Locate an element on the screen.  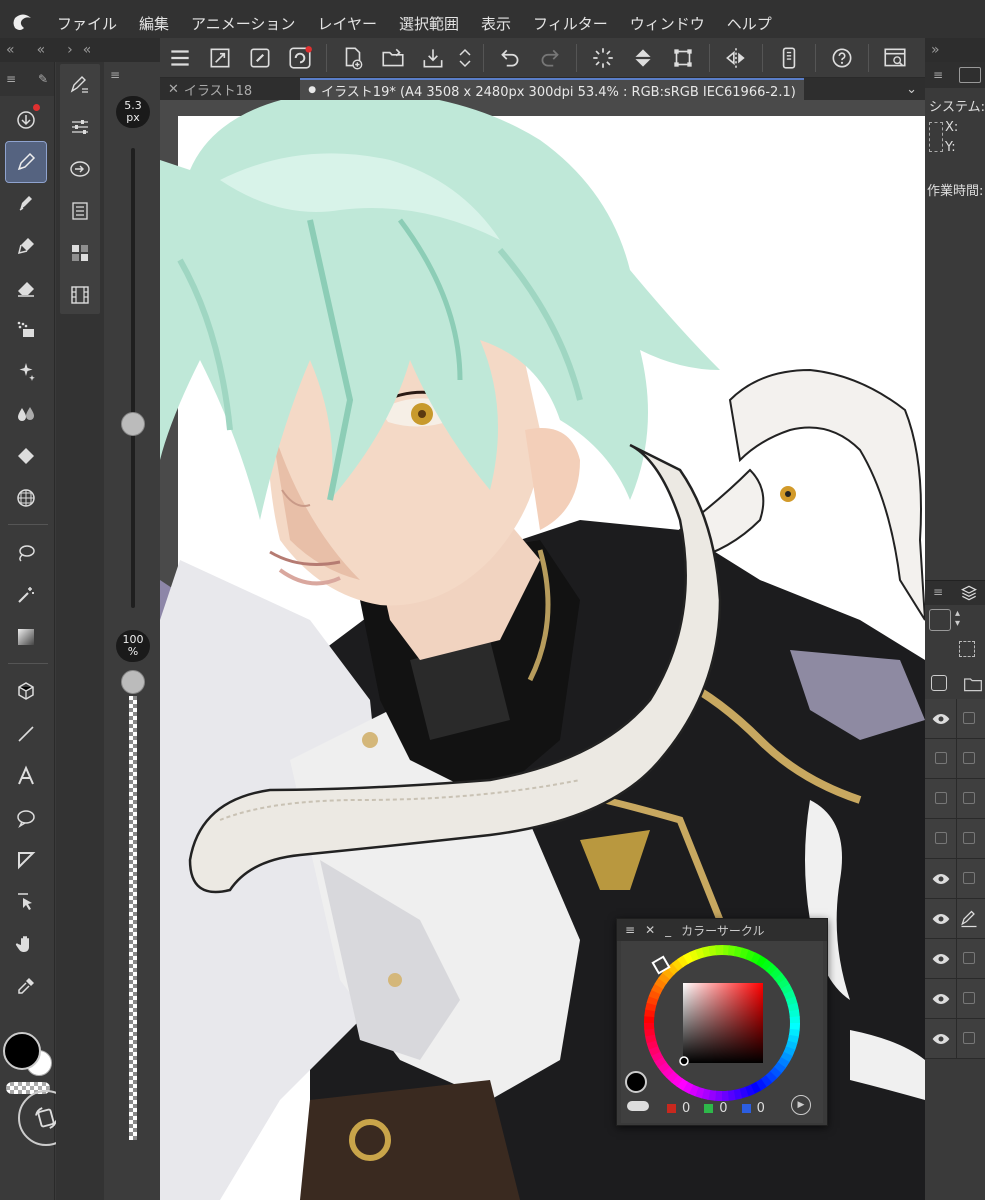
clip-studio-icon is located at coordinates (300, 58).